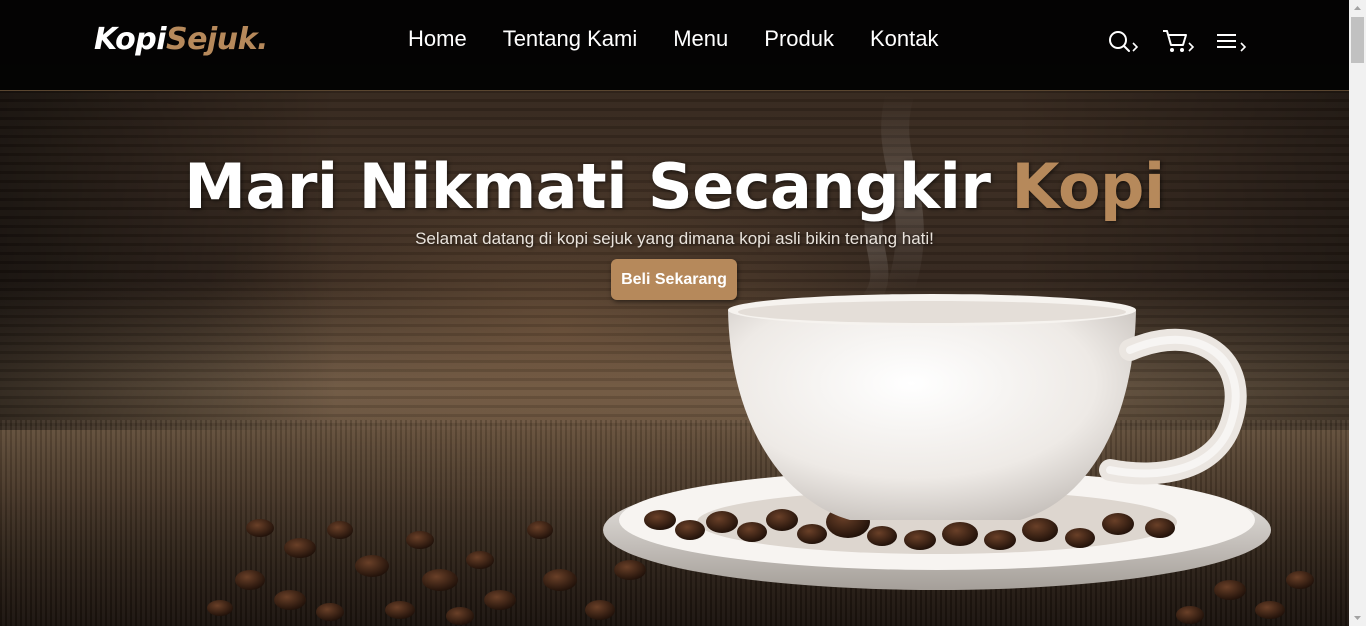 The height and width of the screenshot is (626, 1366). I want to click on nav-icons, so click(1180, 42).